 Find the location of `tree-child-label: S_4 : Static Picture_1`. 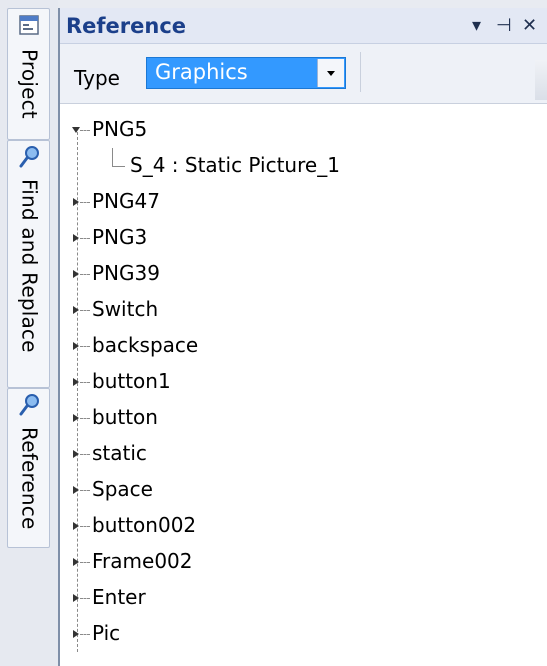

tree-child-label: S_4 : Static Picture_1 is located at coordinates (235, 165).